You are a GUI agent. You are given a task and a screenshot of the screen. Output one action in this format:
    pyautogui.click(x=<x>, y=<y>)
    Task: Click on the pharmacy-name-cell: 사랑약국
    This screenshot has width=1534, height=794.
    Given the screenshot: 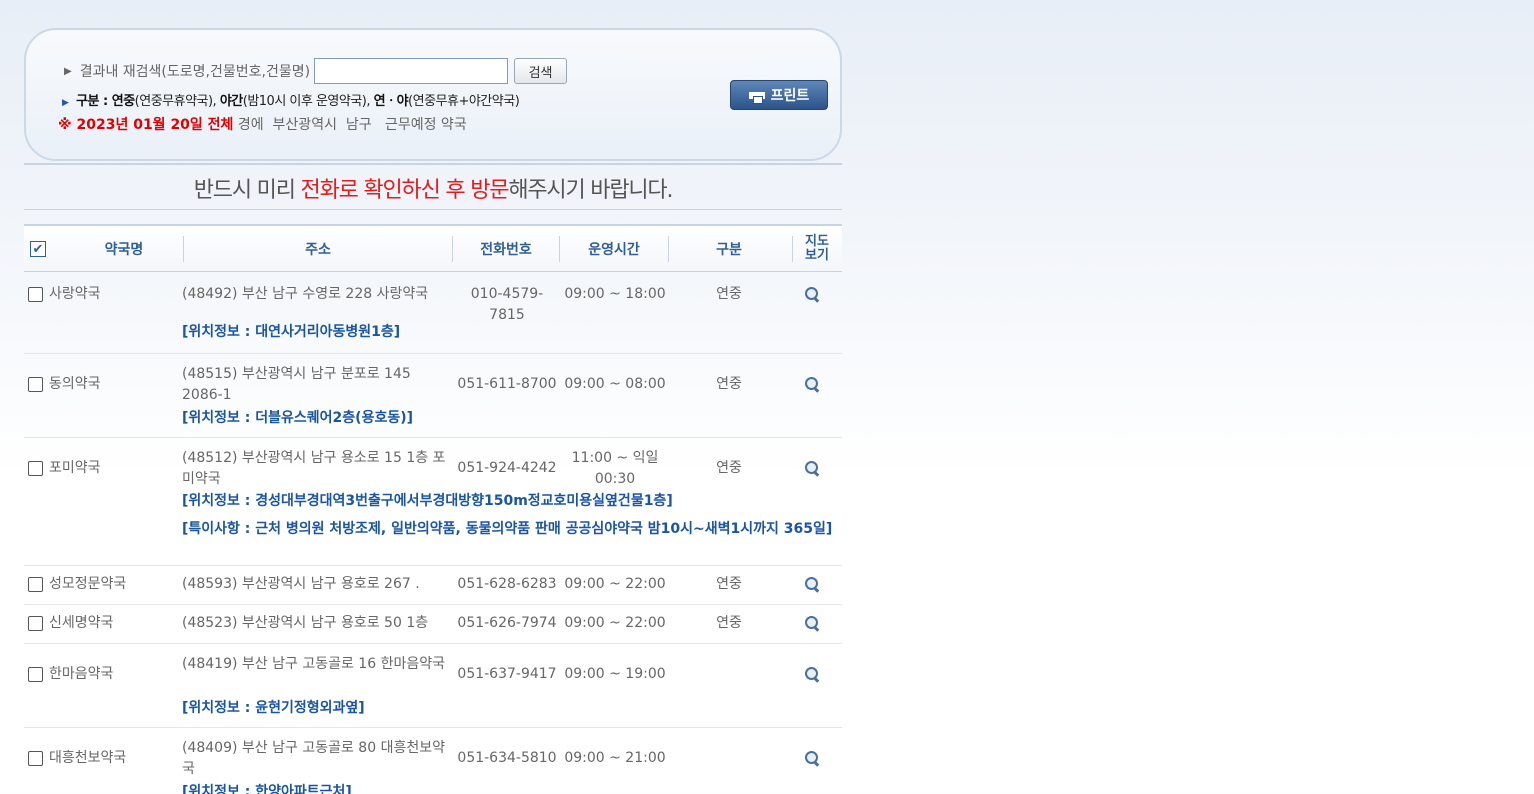 What is the action you would take?
    pyautogui.click(x=64, y=294)
    